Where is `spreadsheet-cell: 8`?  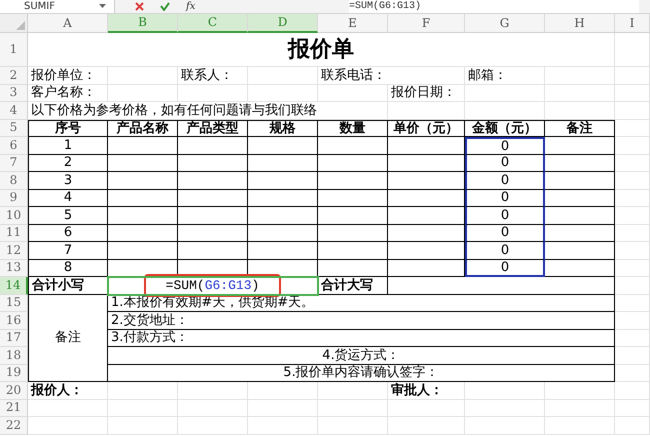
spreadsheet-cell: 8 is located at coordinates (68, 268).